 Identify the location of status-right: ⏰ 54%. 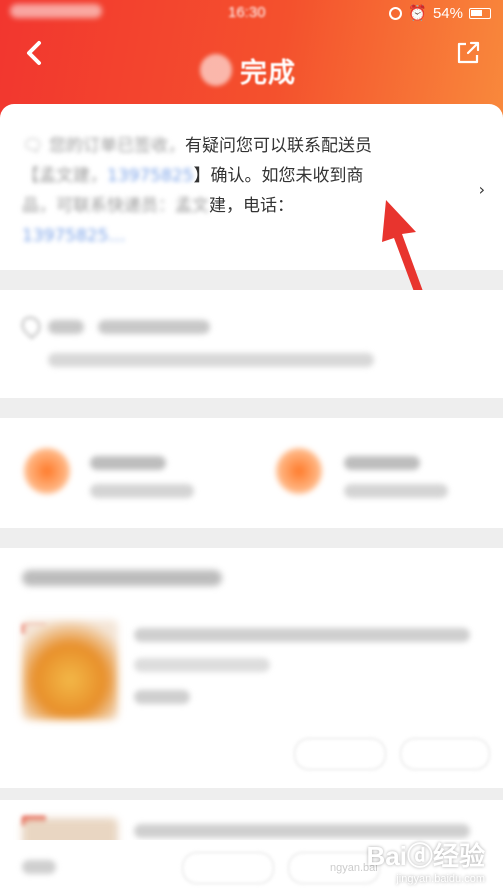
(440, 13).